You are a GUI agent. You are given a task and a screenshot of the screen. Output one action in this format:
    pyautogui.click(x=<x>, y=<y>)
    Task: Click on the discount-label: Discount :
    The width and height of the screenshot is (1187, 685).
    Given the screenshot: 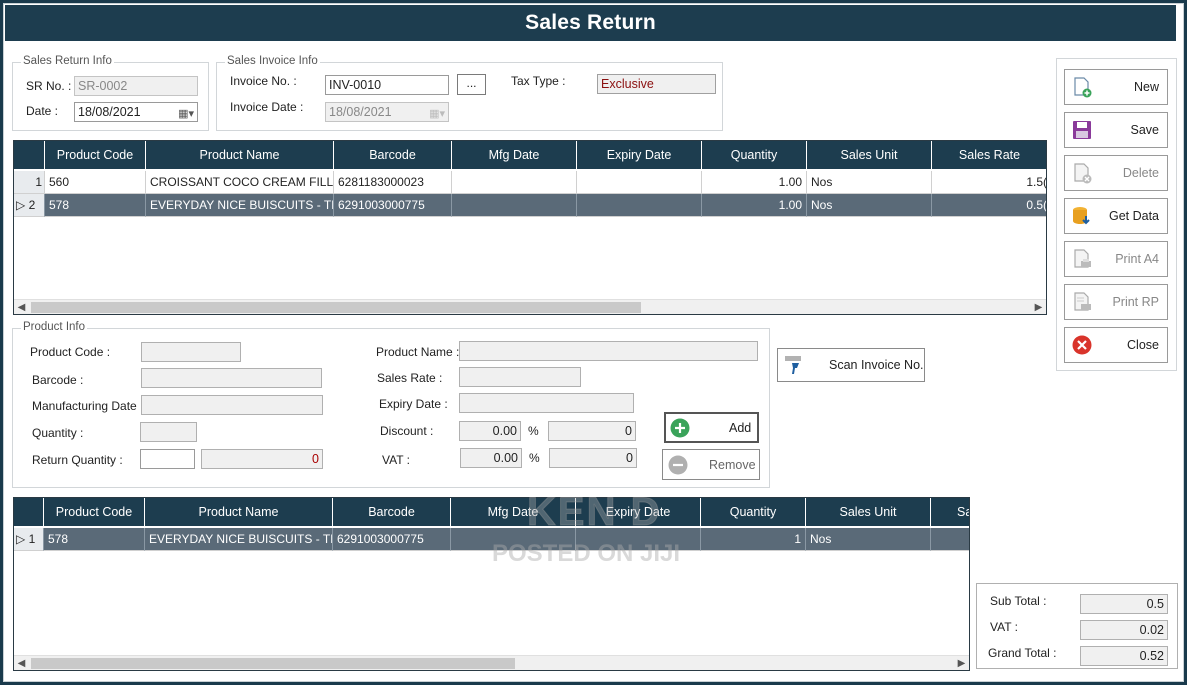 What is the action you would take?
    pyautogui.click(x=407, y=431)
    